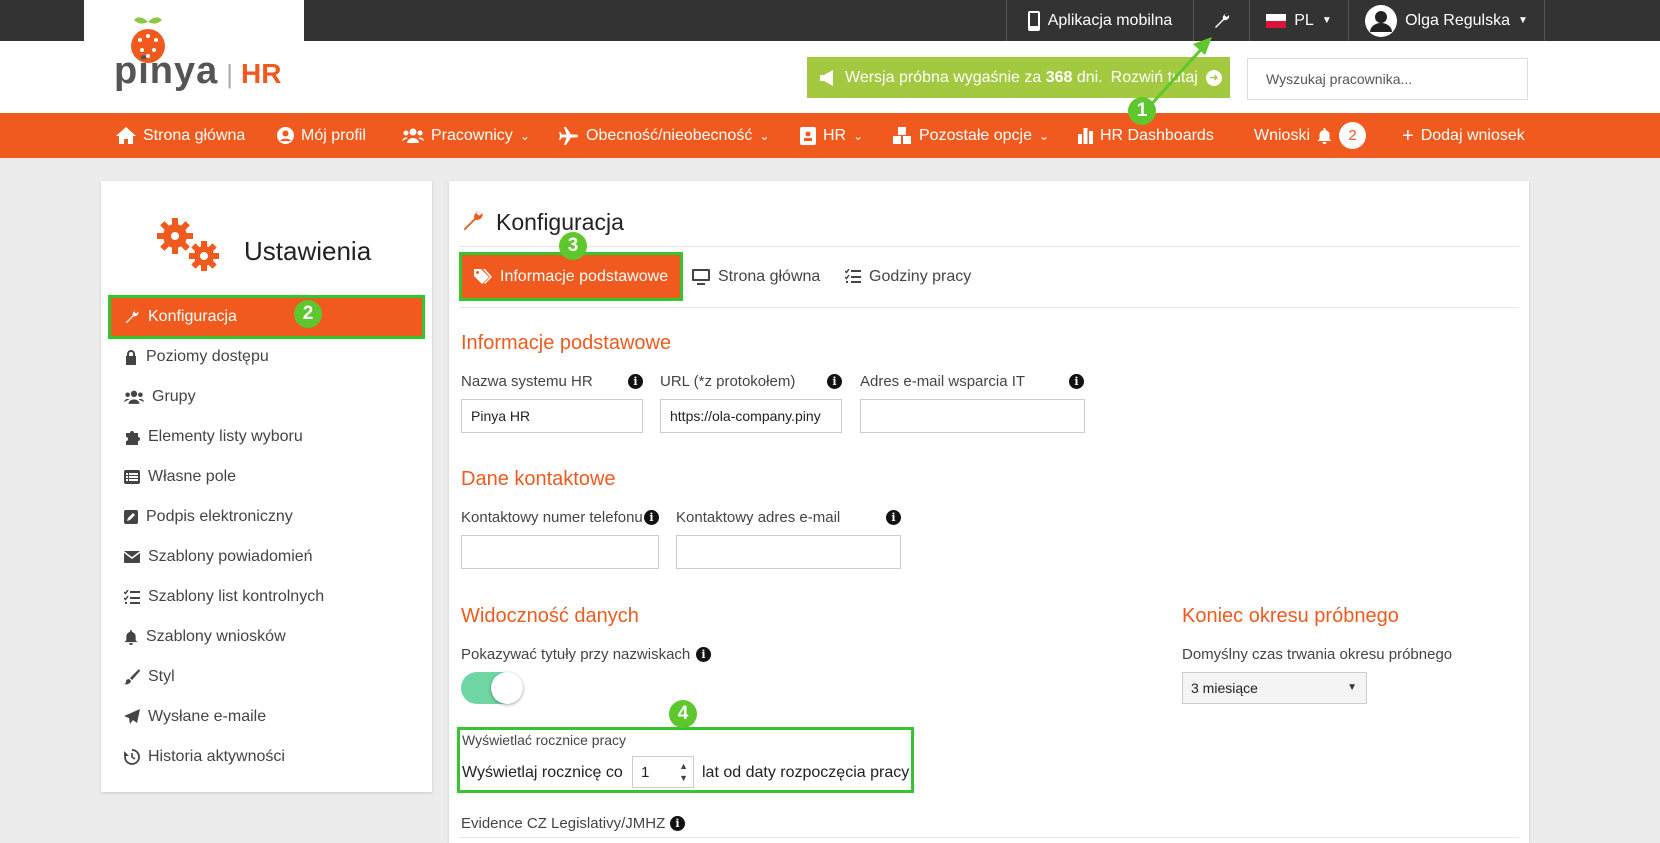 This screenshot has height=843, width=1660. I want to click on sidebar-item-style: Styl, so click(266, 677).